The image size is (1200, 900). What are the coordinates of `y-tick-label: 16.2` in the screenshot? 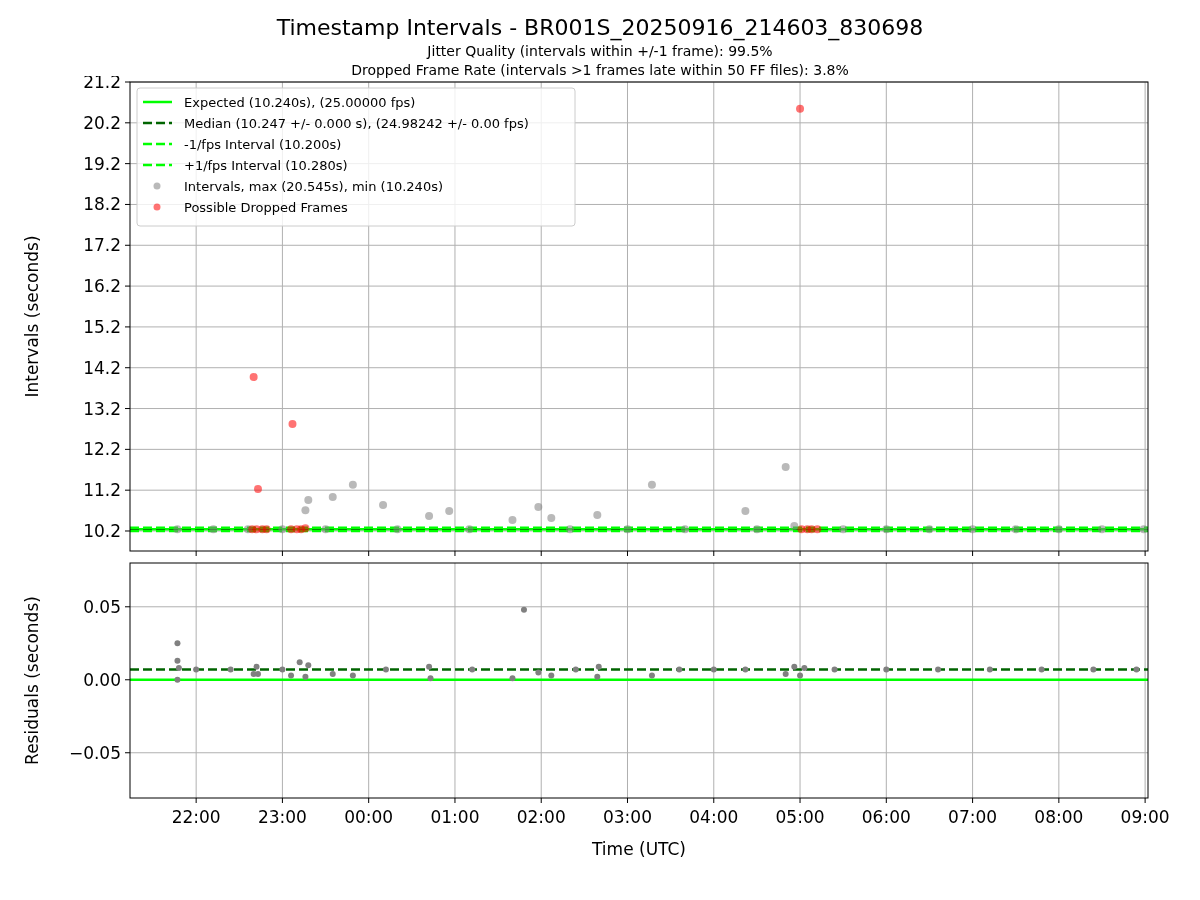 It's located at (102, 286).